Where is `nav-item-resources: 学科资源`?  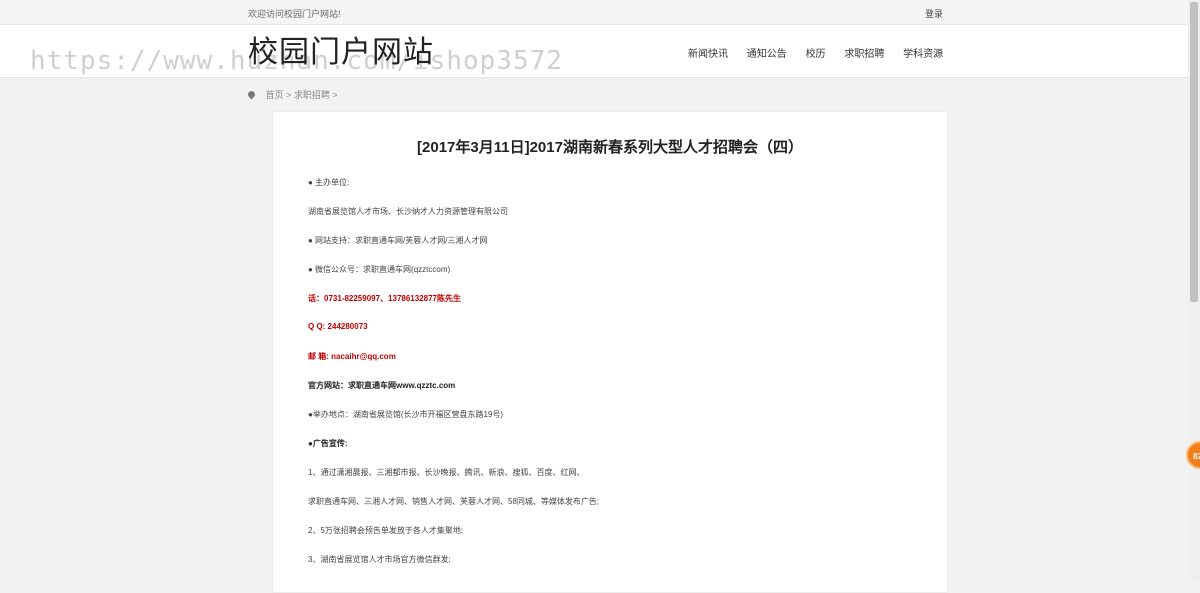
nav-item-resources: 学科资源 is located at coordinates (923, 54).